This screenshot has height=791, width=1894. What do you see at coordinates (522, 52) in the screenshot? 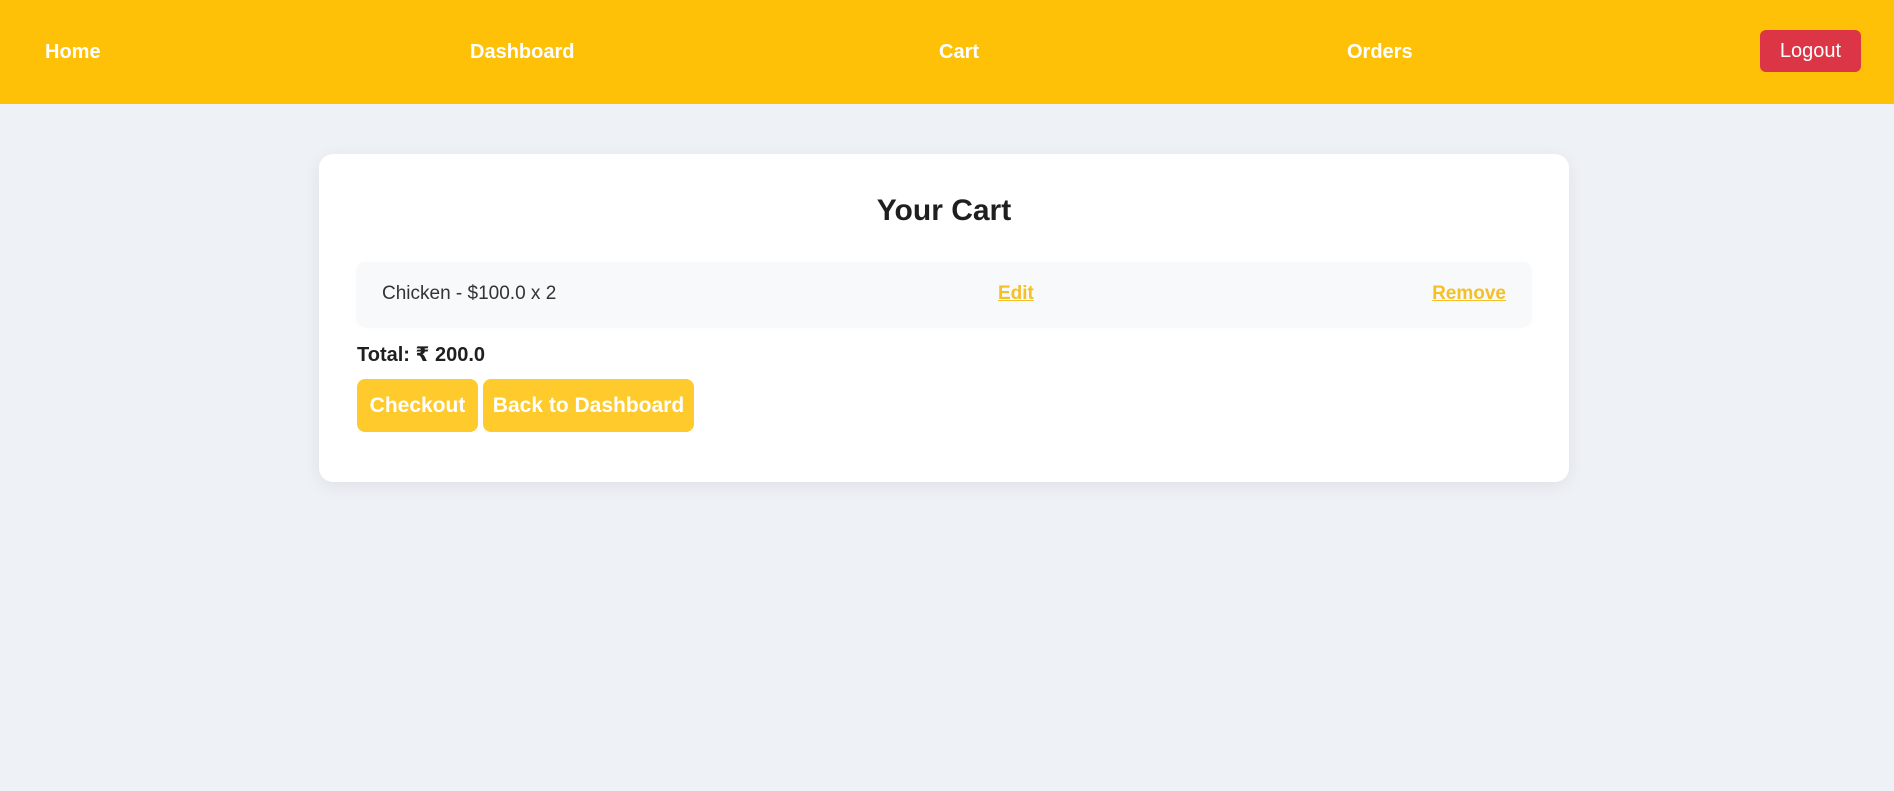
I see `nav-link-dashboard: Dashboard` at bounding box center [522, 52].